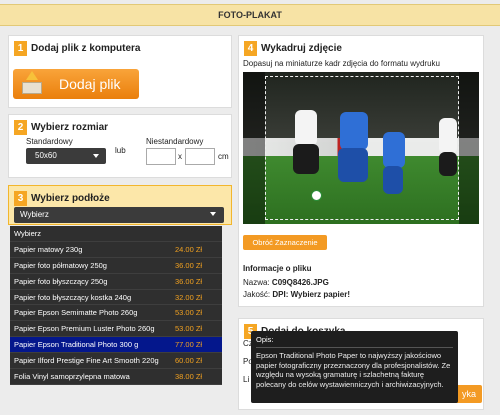 This screenshot has height=415, width=500. Describe the element at coordinates (20, 127) in the screenshot. I see `step-number-badge: 2` at that location.